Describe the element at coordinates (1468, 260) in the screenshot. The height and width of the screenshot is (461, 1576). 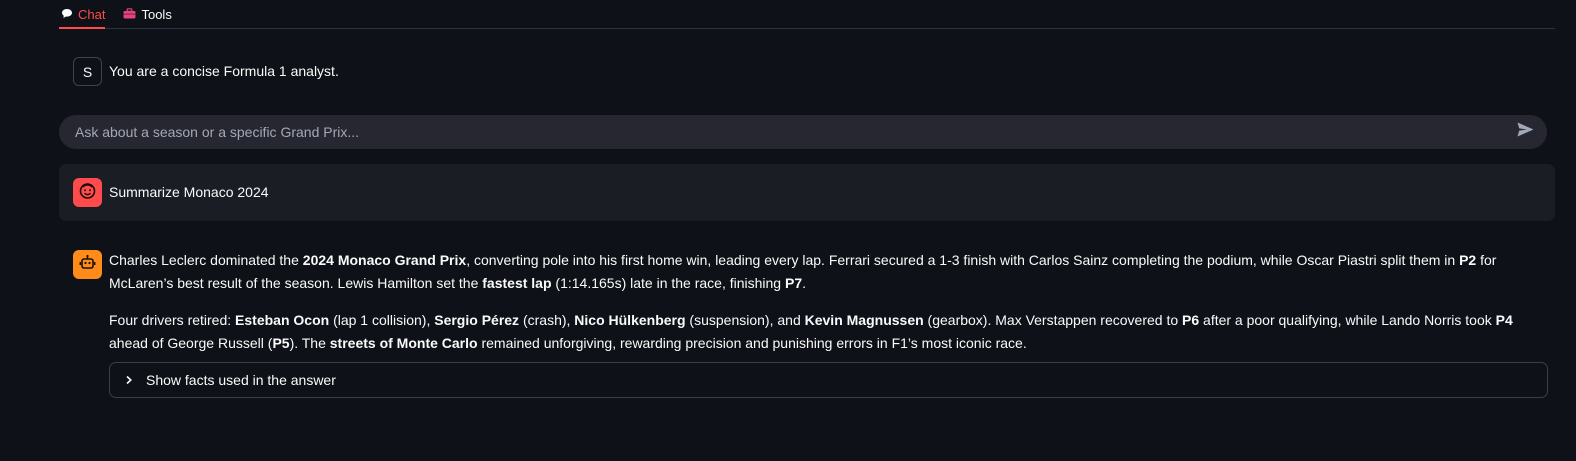
I see `bold-position: P2` at that location.